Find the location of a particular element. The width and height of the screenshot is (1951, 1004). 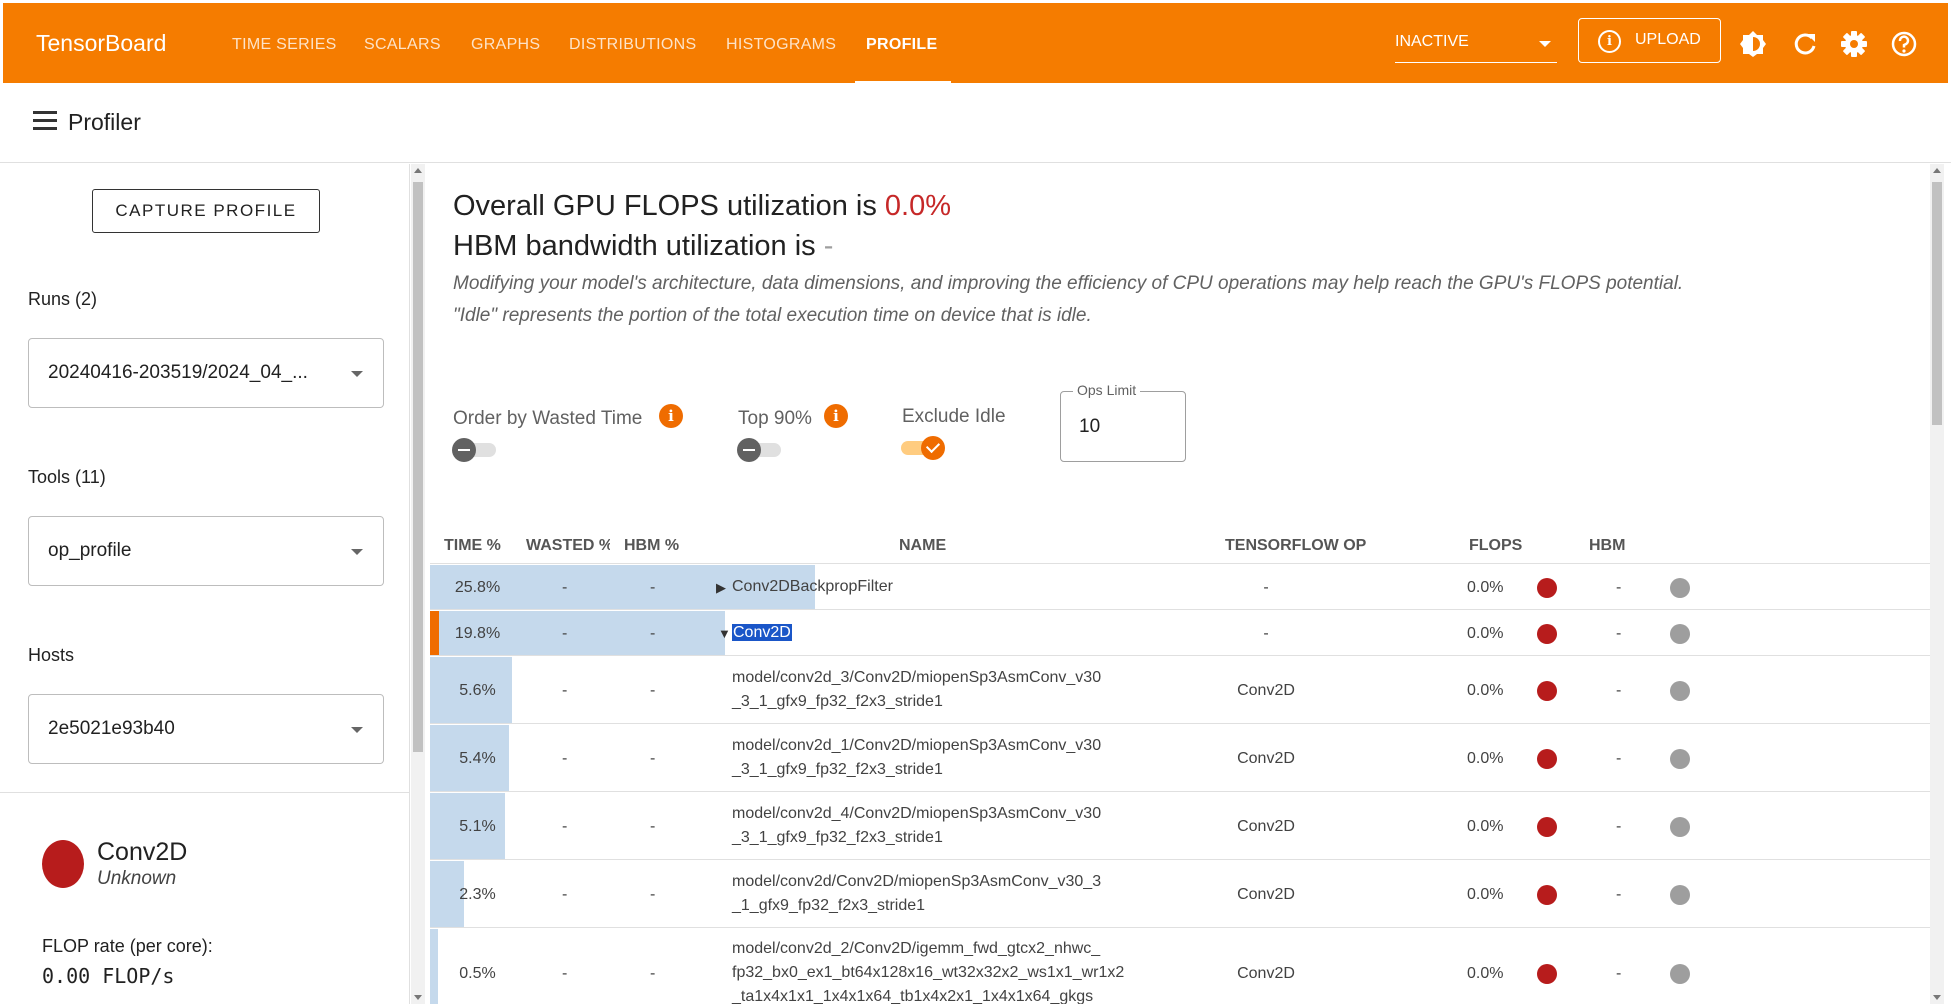

flops-utilization-value: 0.0% is located at coordinates (918, 206).